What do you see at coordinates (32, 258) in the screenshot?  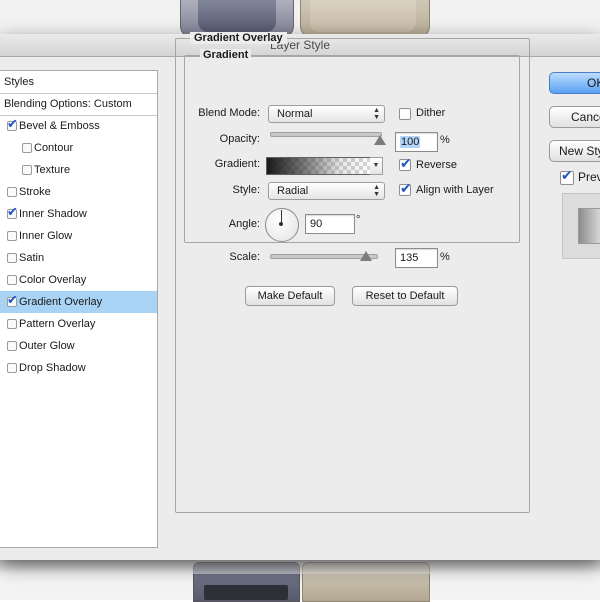 I see `style-item-label: Satin` at bounding box center [32, 258].